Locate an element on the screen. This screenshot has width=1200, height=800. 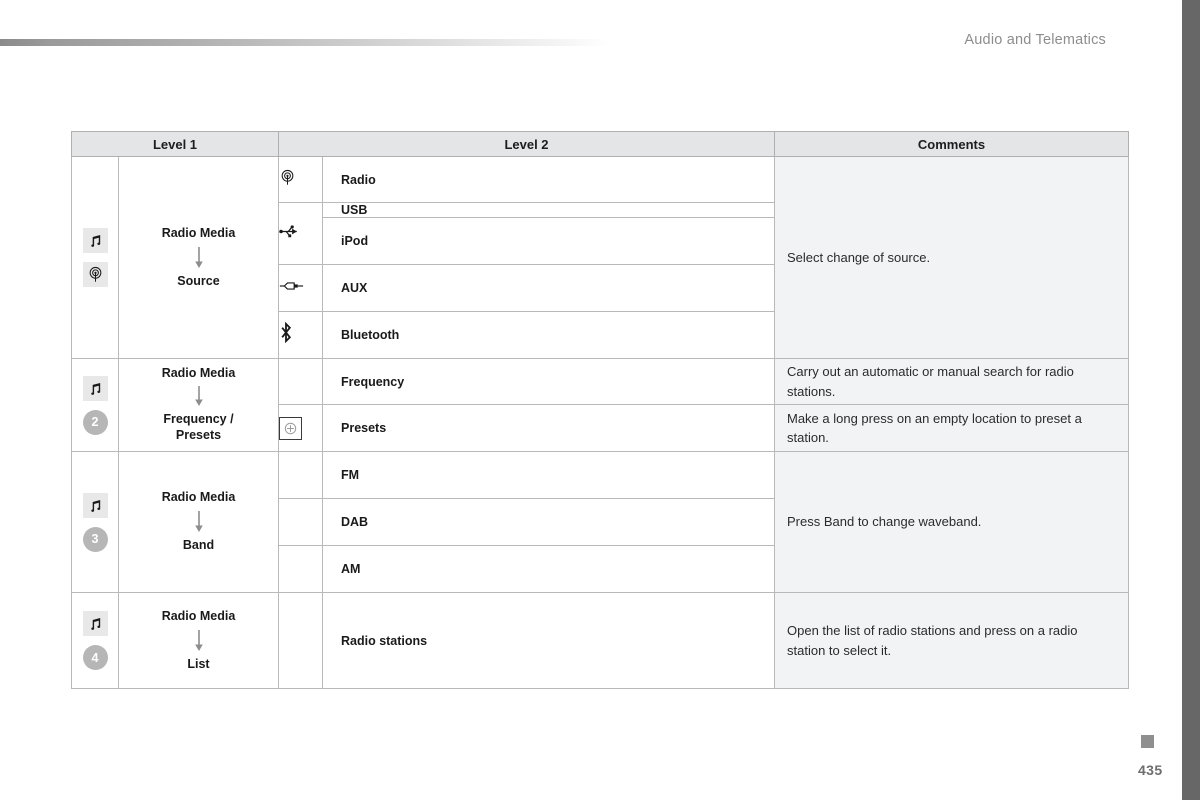
folio-square-mark is located at coordinates (1147, 741).